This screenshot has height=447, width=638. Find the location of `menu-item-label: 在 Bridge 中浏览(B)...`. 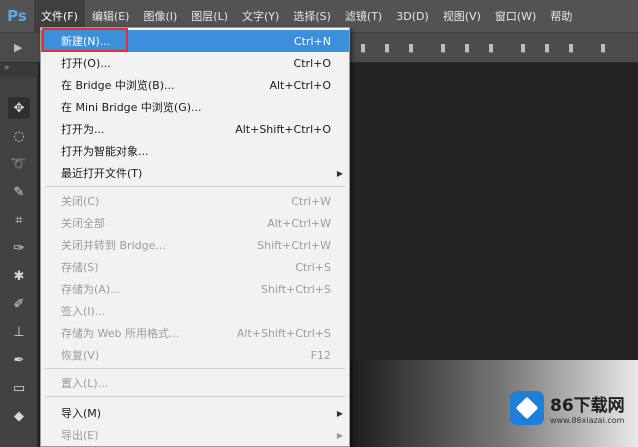

menu-item-label: 在 Bridge 中浏览(B)... is located at coordinates (118, 85).